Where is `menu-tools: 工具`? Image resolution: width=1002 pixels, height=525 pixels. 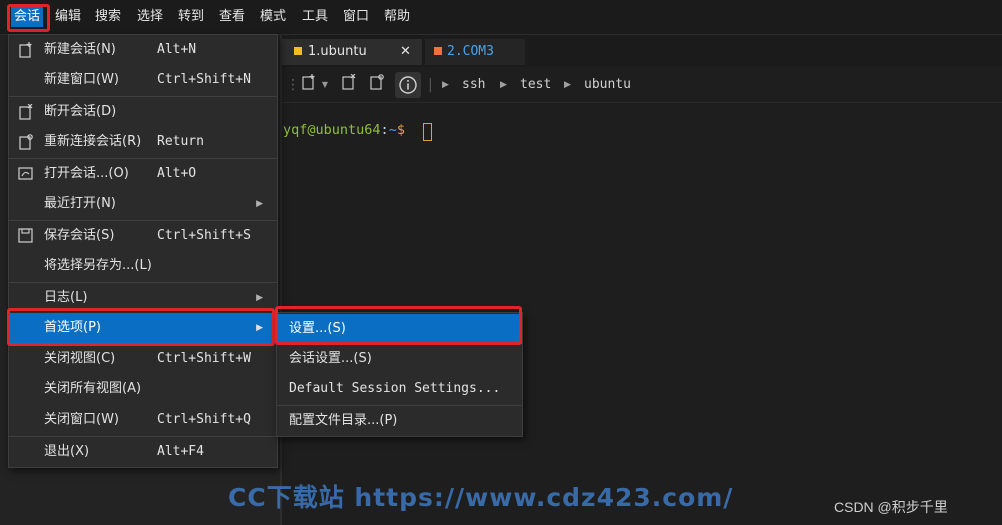
menu-tools: 工具 is located at coordinates (315, 17).